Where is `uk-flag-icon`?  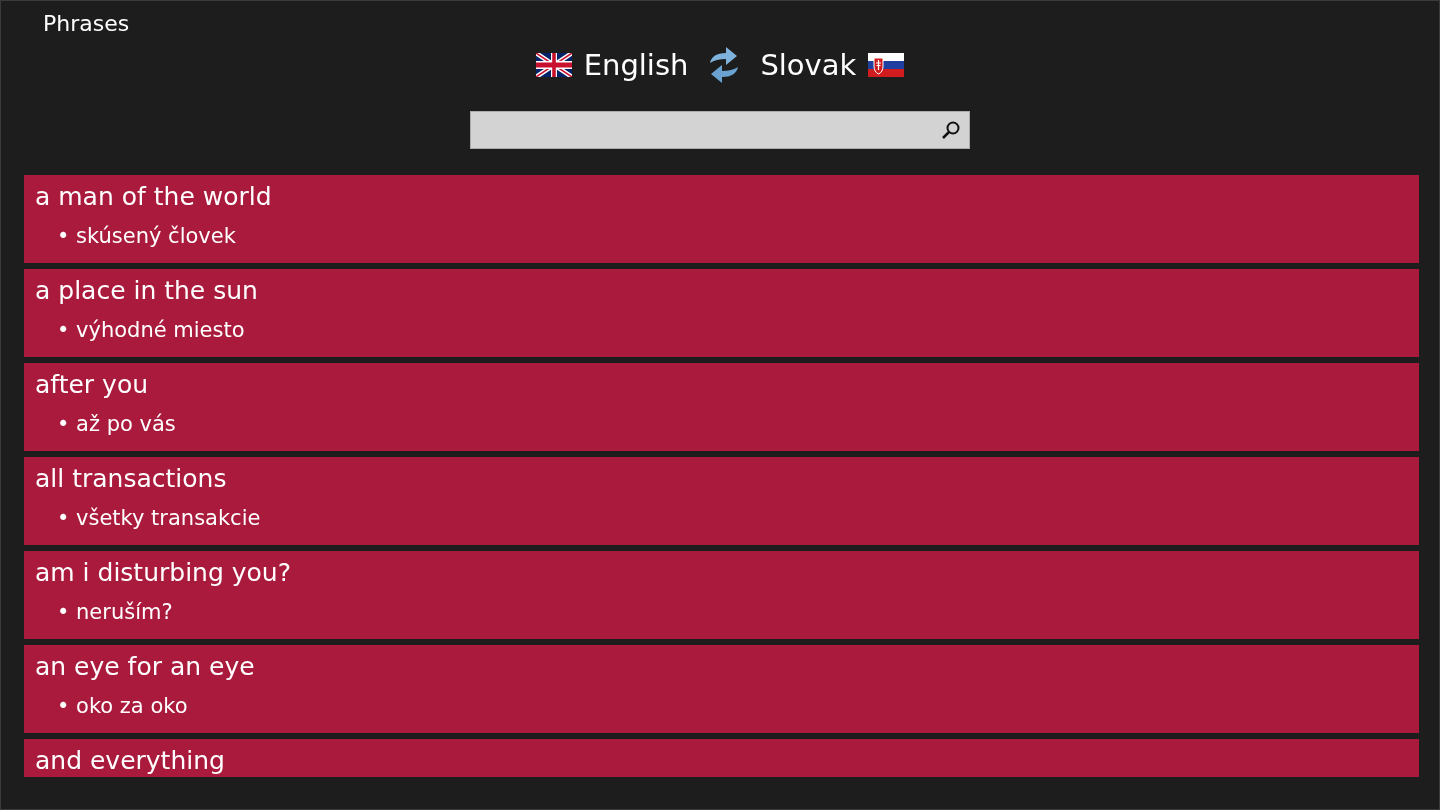 uk-flag-icon is located at coordinates (553, 65).